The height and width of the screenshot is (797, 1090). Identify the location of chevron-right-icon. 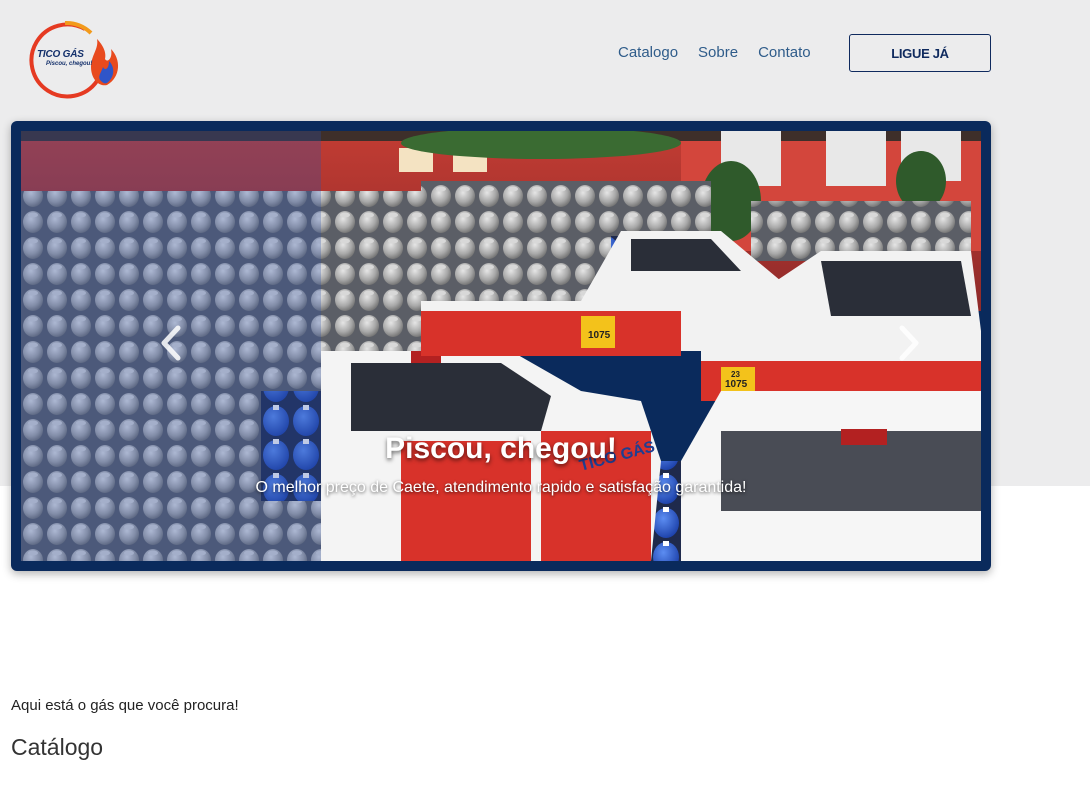
(909, 343).